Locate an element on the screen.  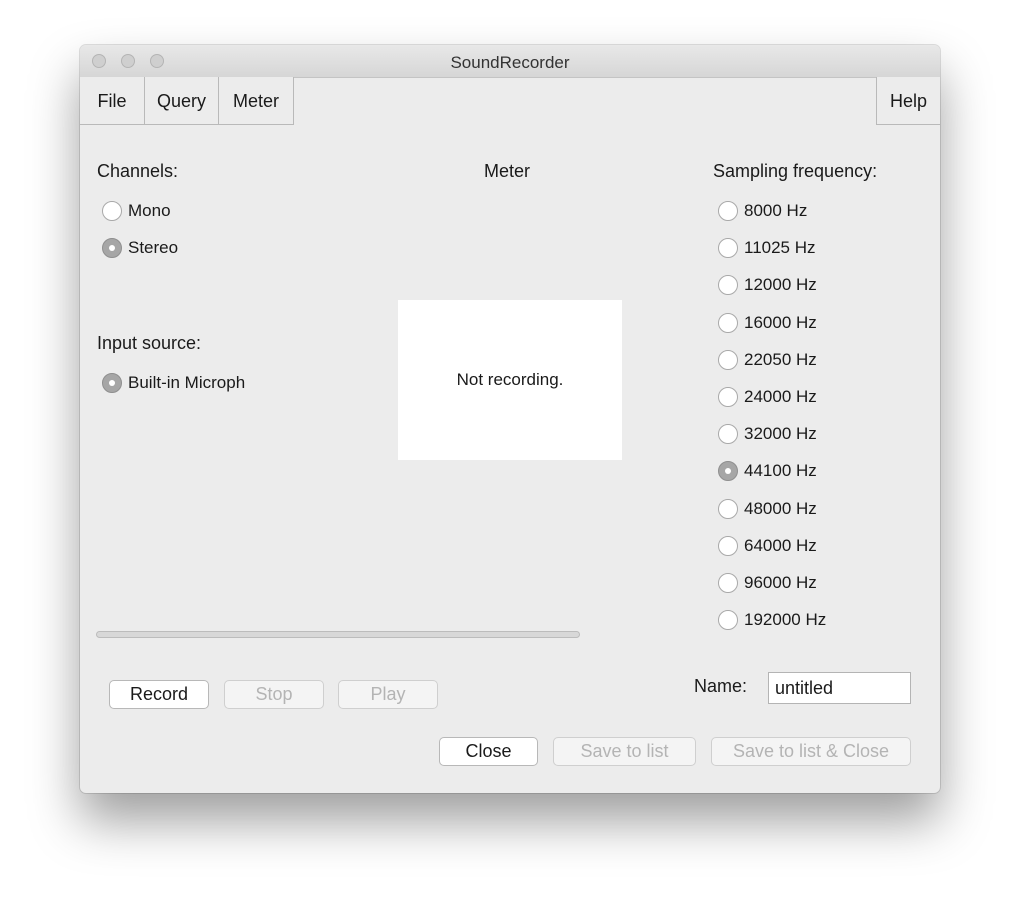
radio-label: 48000 Hz is located at coordinates (780, 508).